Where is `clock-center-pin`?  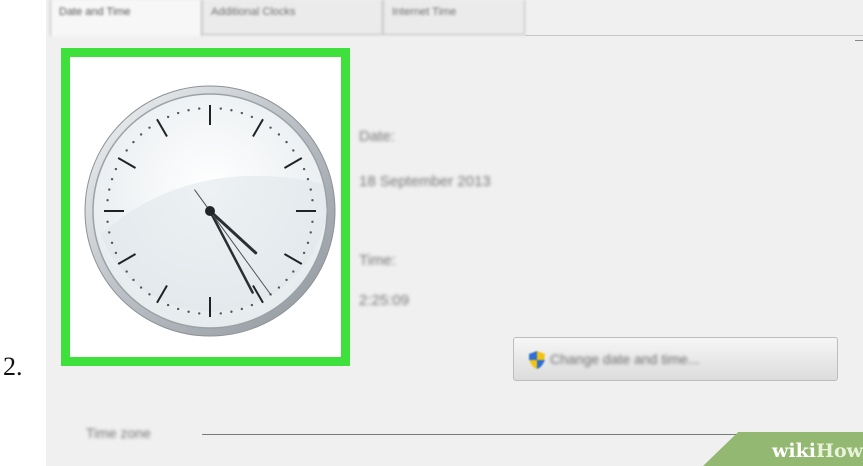
clock-center-pin is located at coordinates (210, 211).